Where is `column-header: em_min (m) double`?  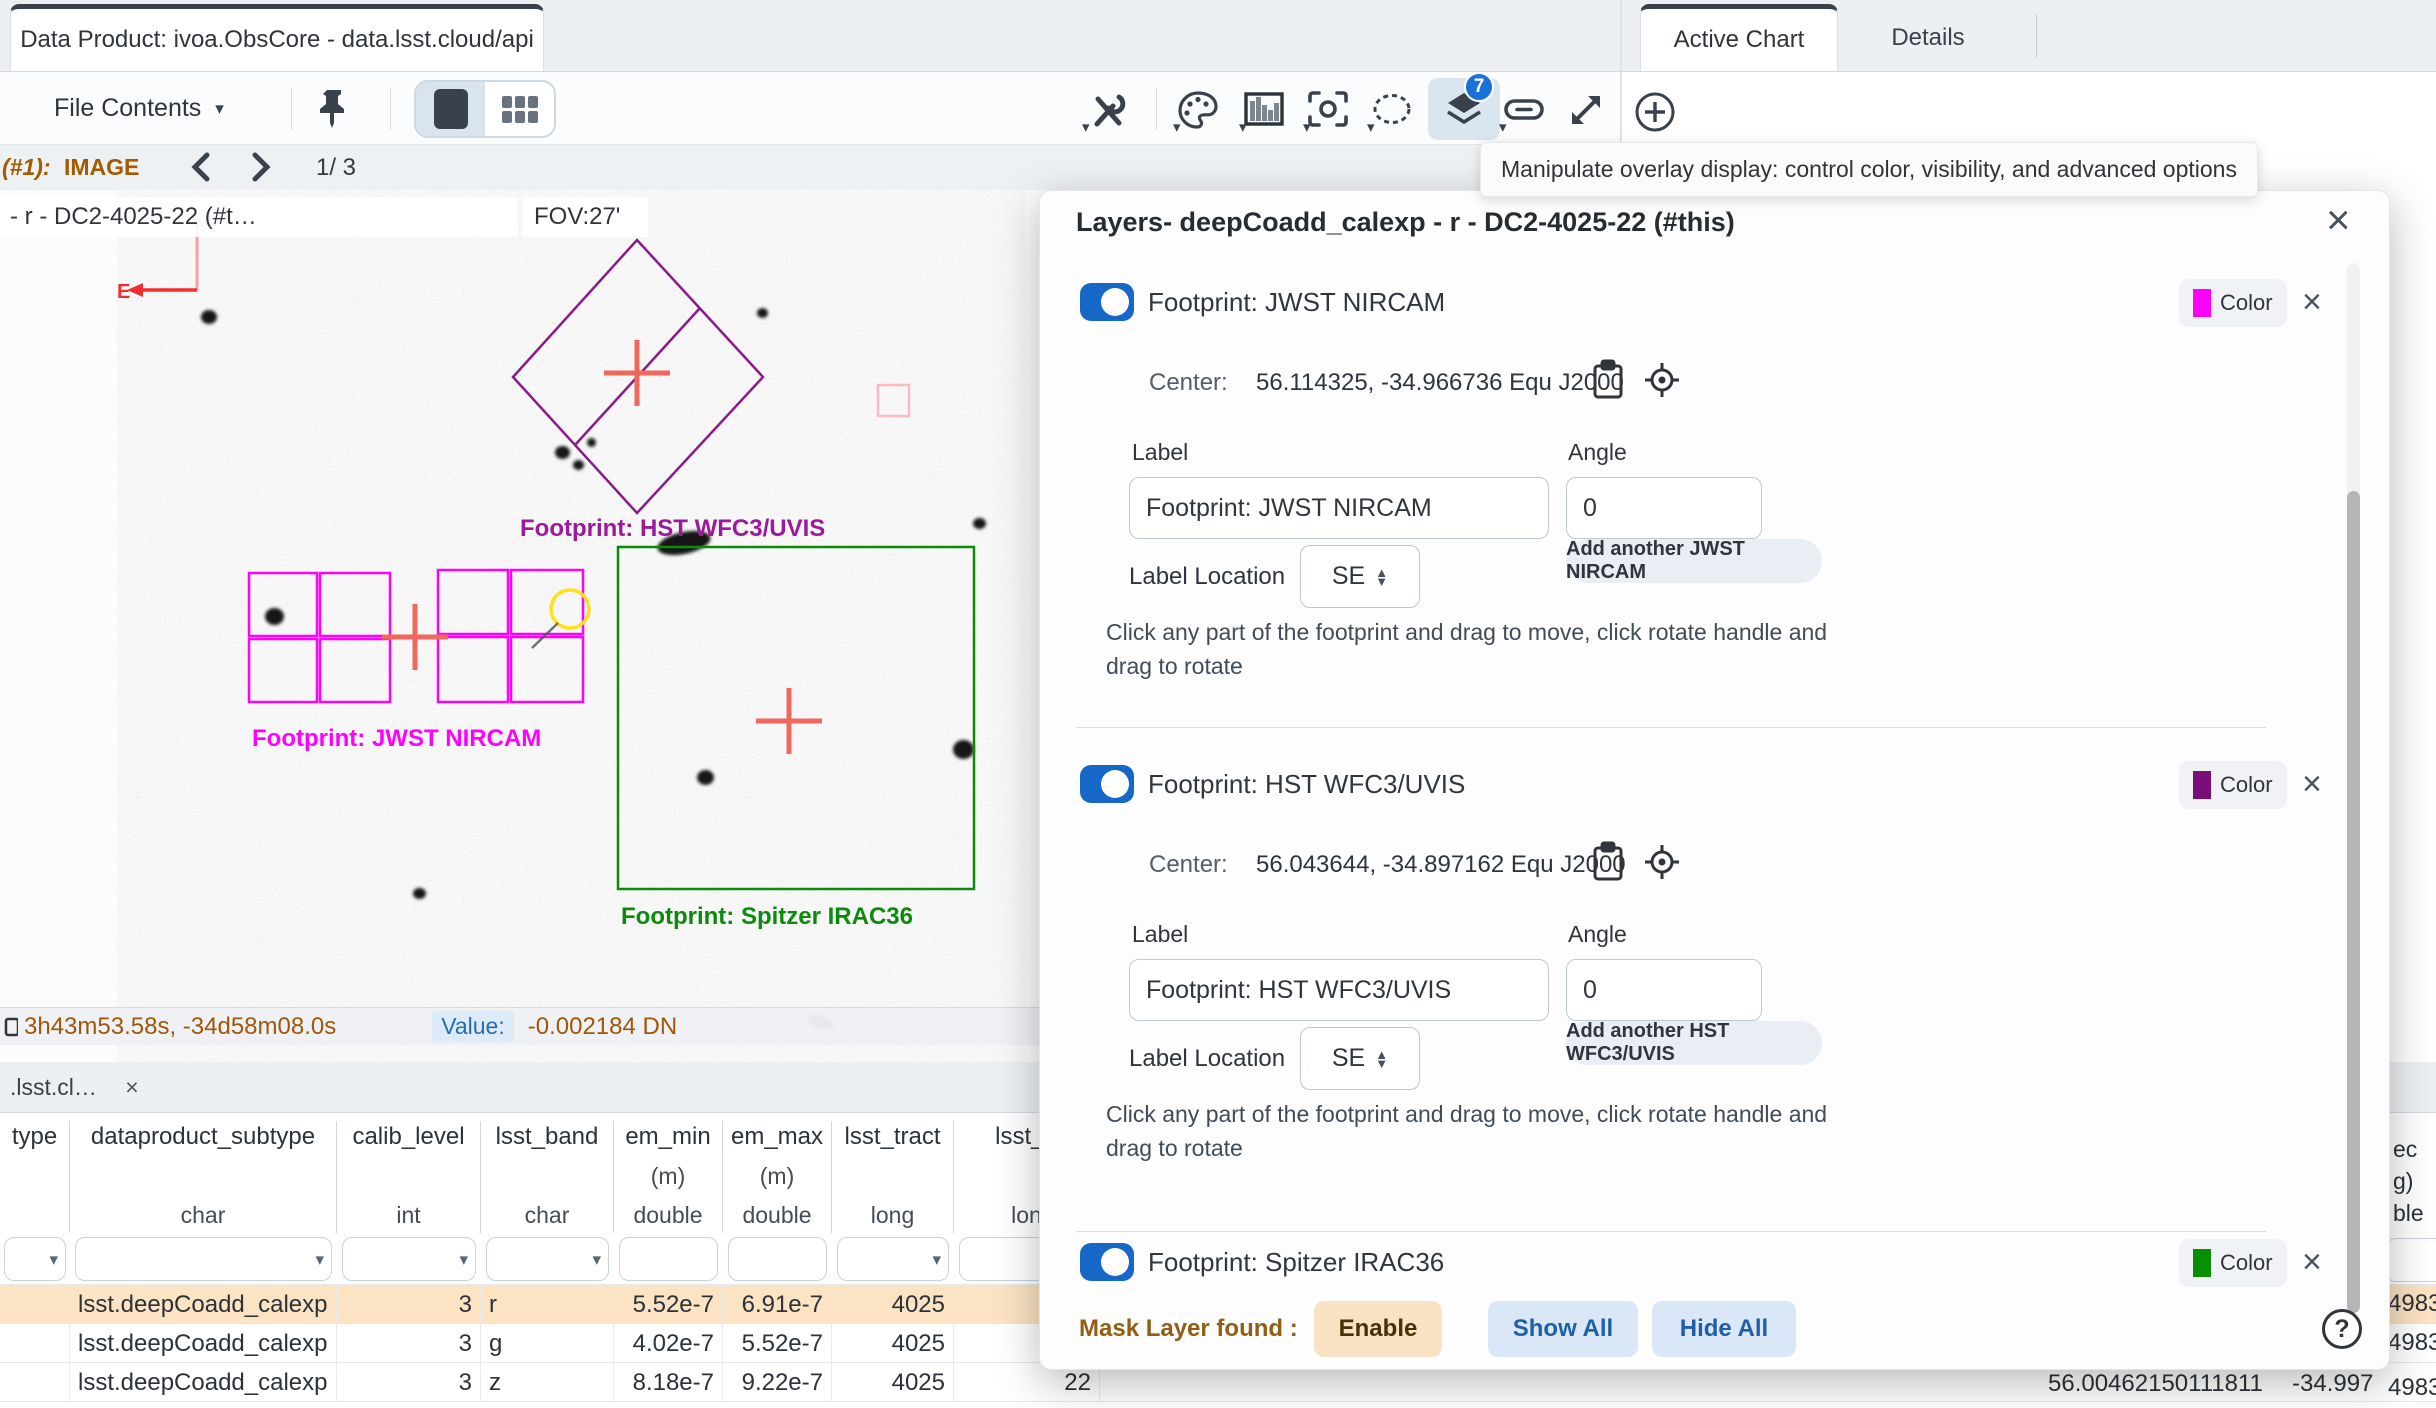
column-header: em_min (m) double is located at coordinates (668, 1177).